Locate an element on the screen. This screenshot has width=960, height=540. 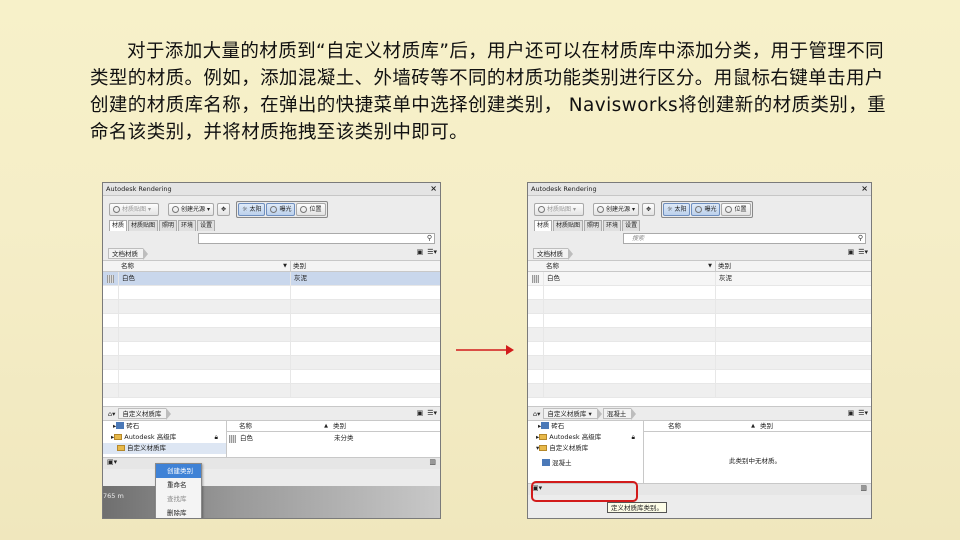
row-category: 灰泥 is located at coordinates (300, 278).